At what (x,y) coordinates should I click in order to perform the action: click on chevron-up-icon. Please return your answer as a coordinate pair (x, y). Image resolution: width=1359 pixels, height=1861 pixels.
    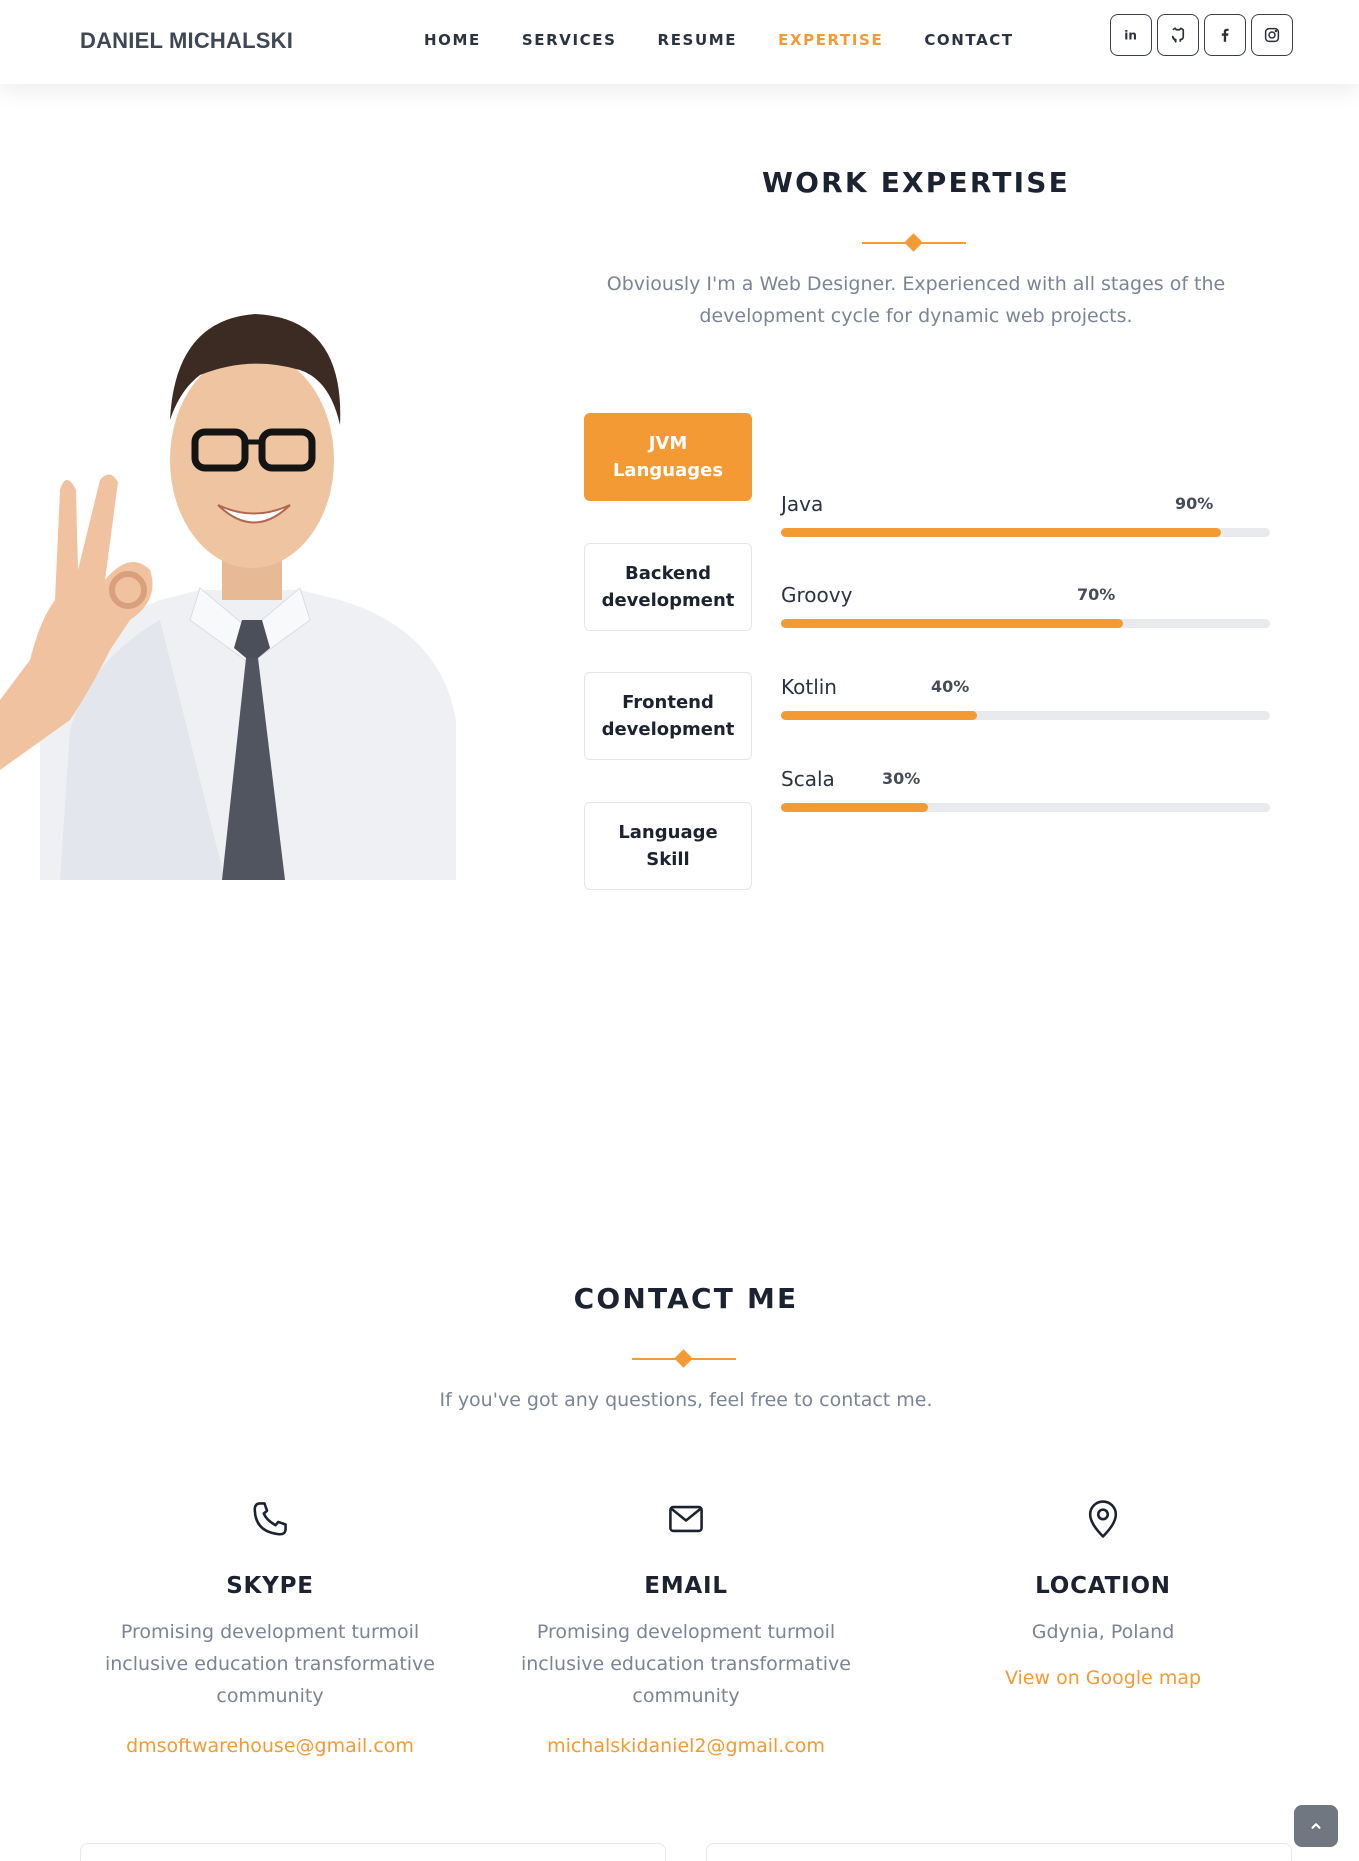
    Looking at the image, I should click on (1316, 1826).